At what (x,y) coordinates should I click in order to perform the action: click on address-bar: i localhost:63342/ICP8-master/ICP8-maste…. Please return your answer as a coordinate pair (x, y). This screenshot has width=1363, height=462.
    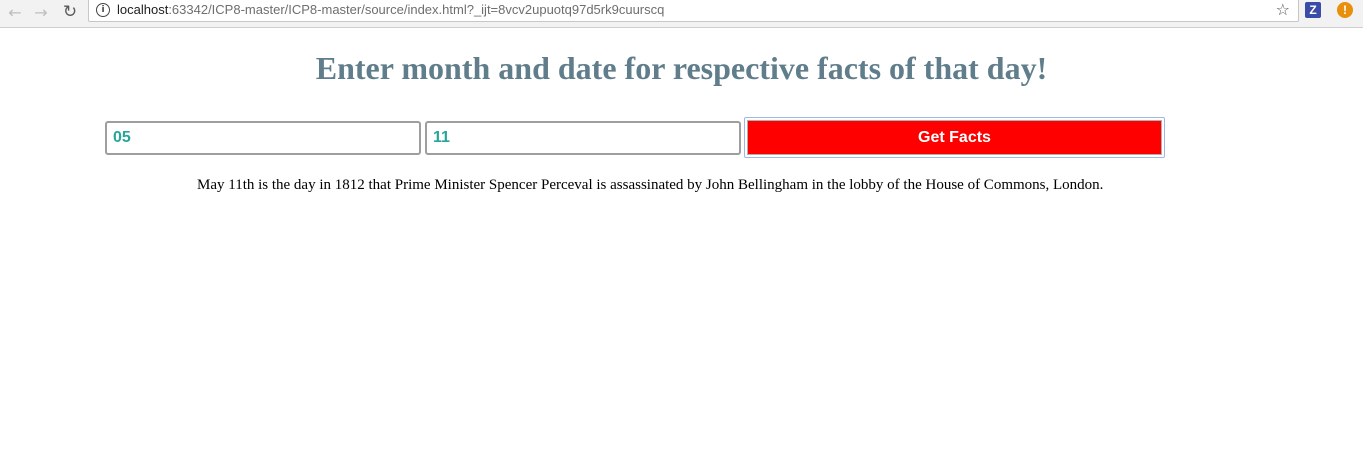
    Looking at the image, I should click on (693, 11).